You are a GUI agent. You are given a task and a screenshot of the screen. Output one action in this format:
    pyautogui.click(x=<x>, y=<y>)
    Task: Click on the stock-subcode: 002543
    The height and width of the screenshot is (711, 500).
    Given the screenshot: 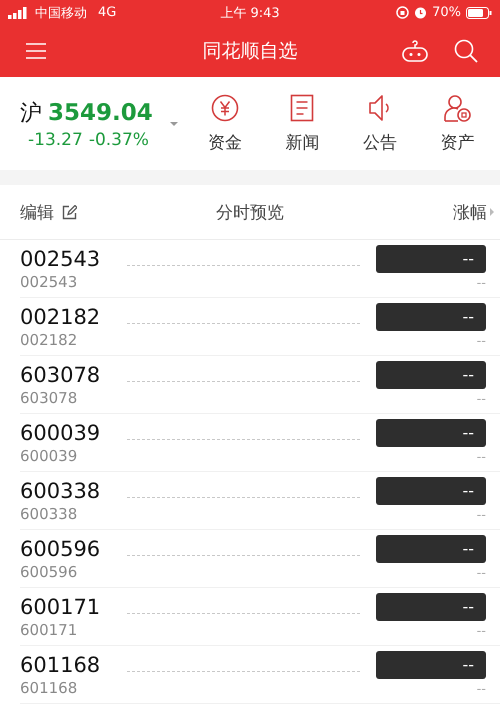 What is the action you would take?
    pyautogui.click(x=49, y=282)
    